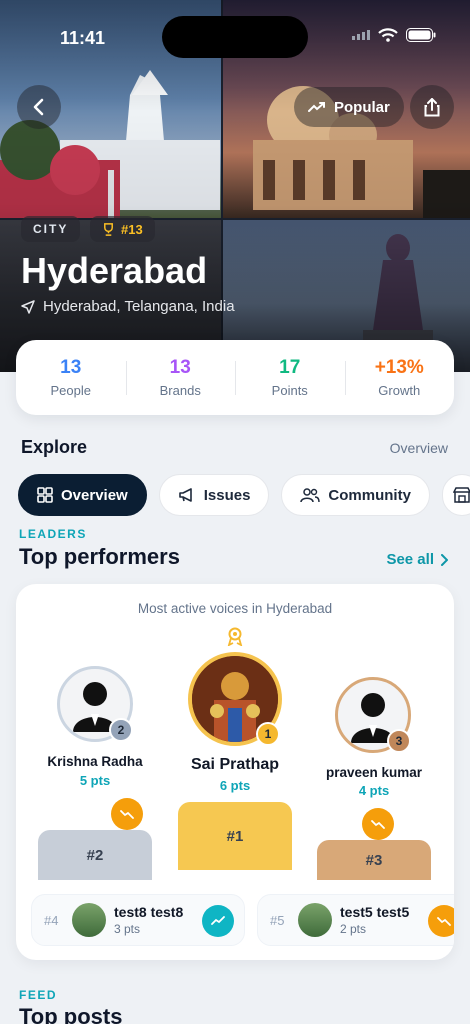 Image resolution: width=470 pixels, height=1024 pixels. I want to click on popular-label: Popular, so click(362, 107).